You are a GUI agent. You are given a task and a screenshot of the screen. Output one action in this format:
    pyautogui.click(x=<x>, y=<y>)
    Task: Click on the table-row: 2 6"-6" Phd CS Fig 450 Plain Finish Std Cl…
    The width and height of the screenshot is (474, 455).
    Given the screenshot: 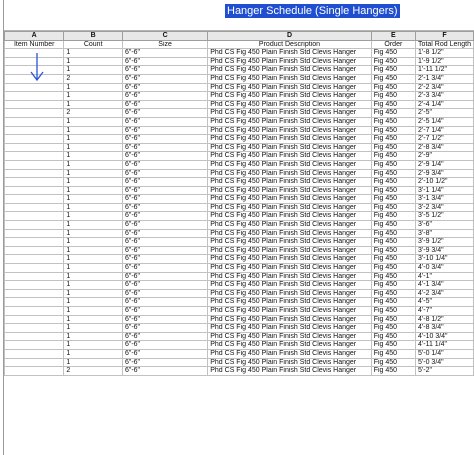 What is the action you would take?
    pyautogui.click(x=238, y=113)
    